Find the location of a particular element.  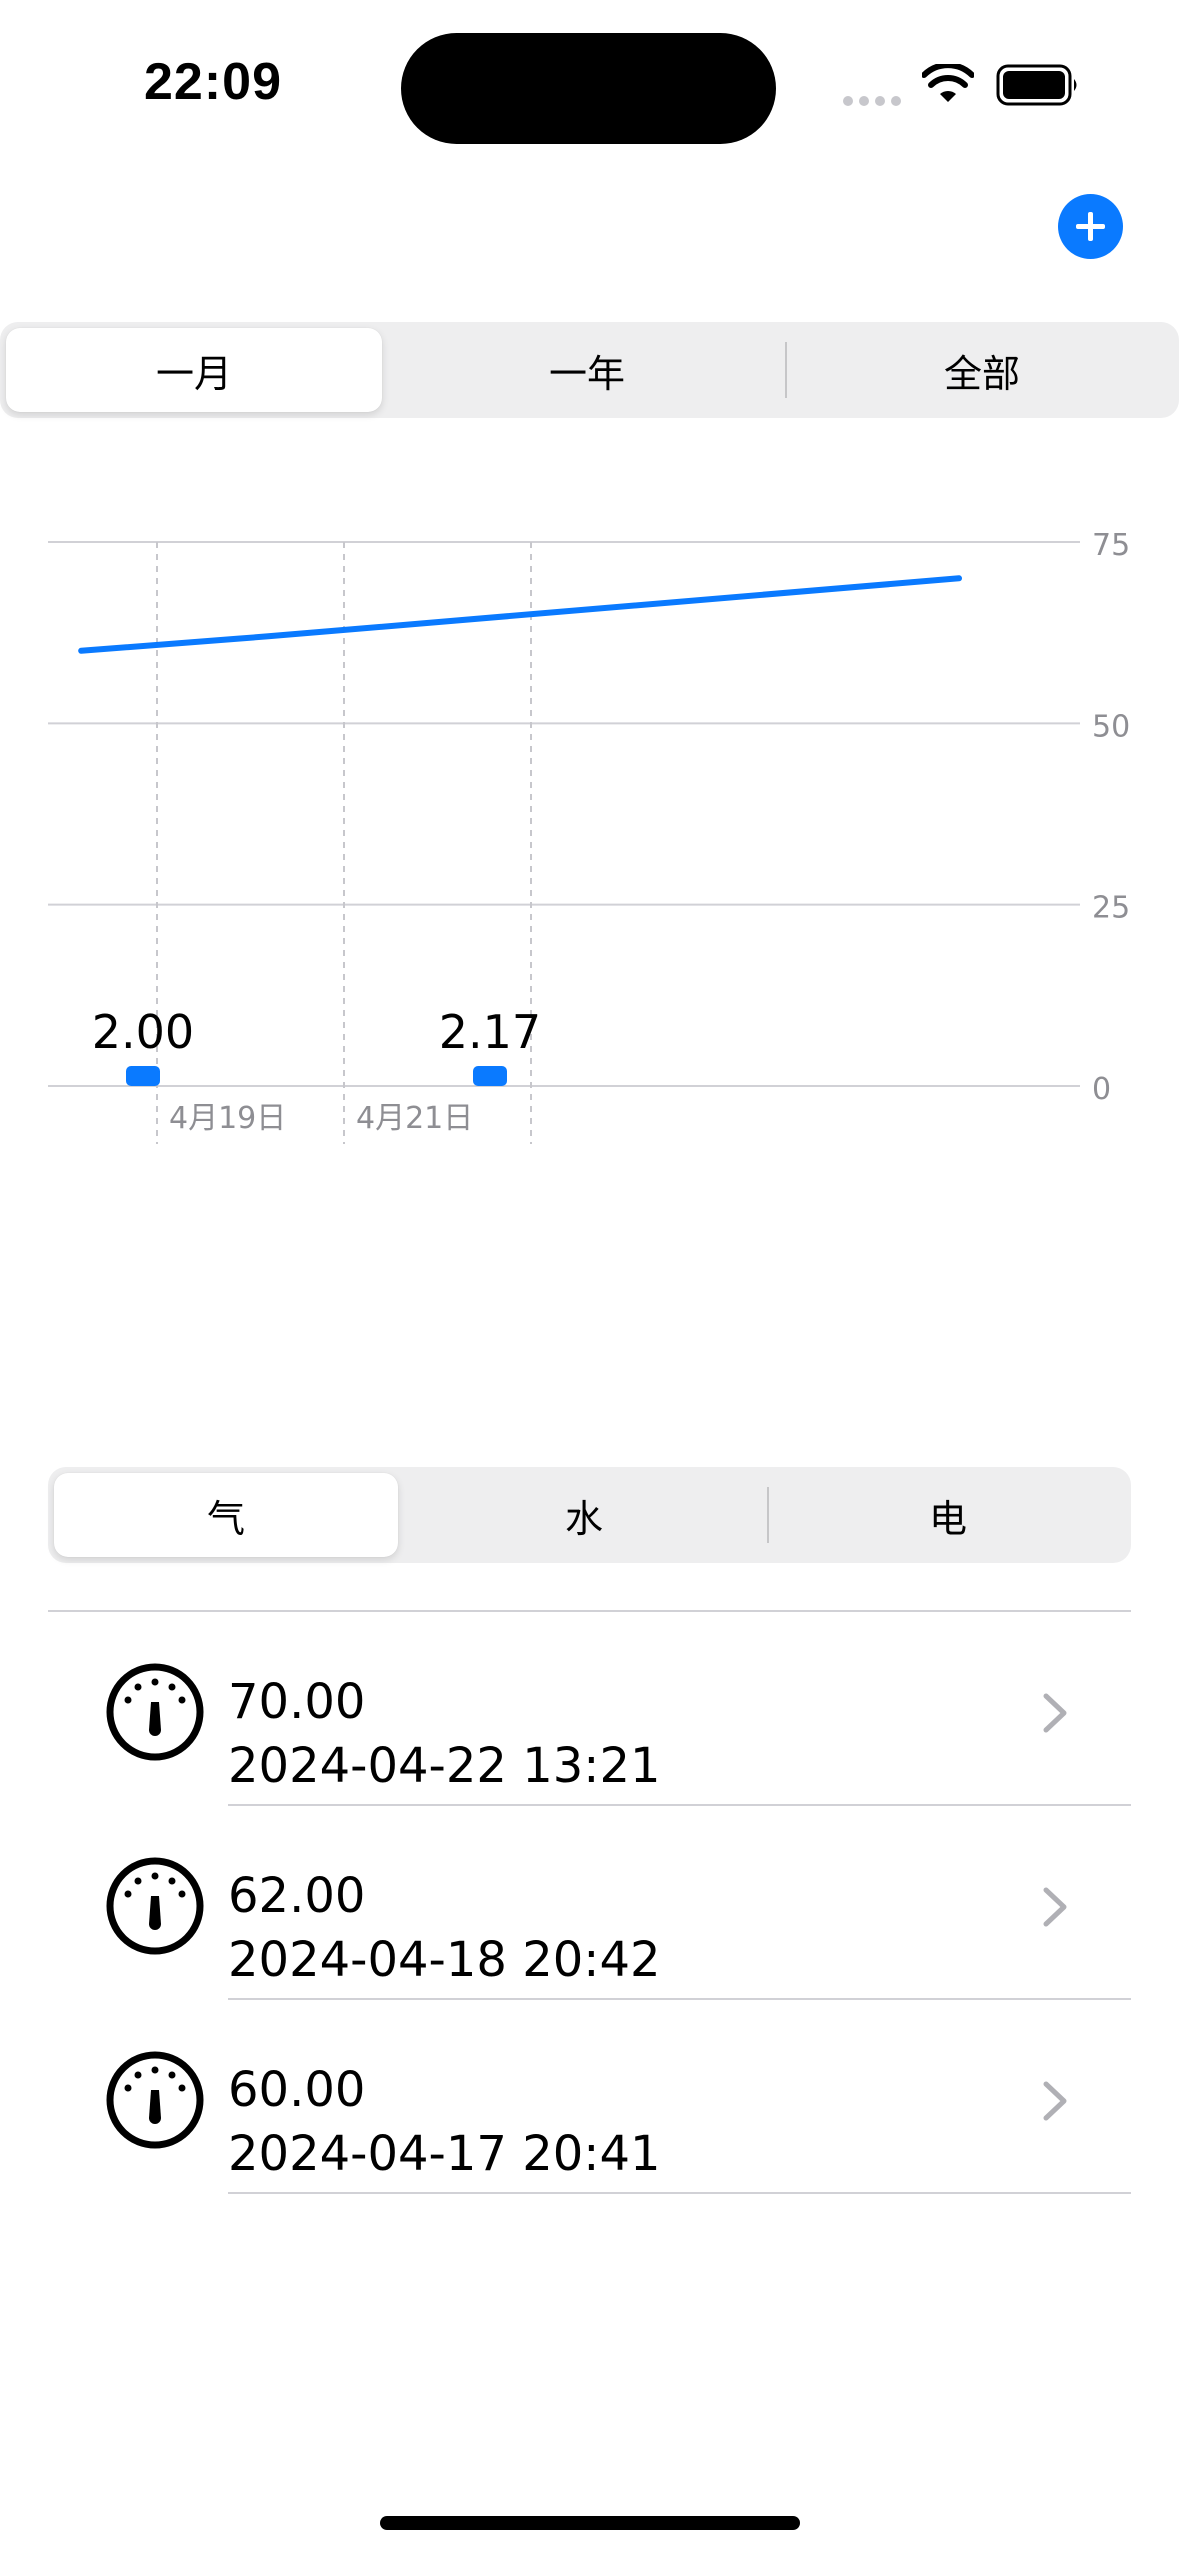

y-tick-label: 75 is located at coordinates (1111, 545).